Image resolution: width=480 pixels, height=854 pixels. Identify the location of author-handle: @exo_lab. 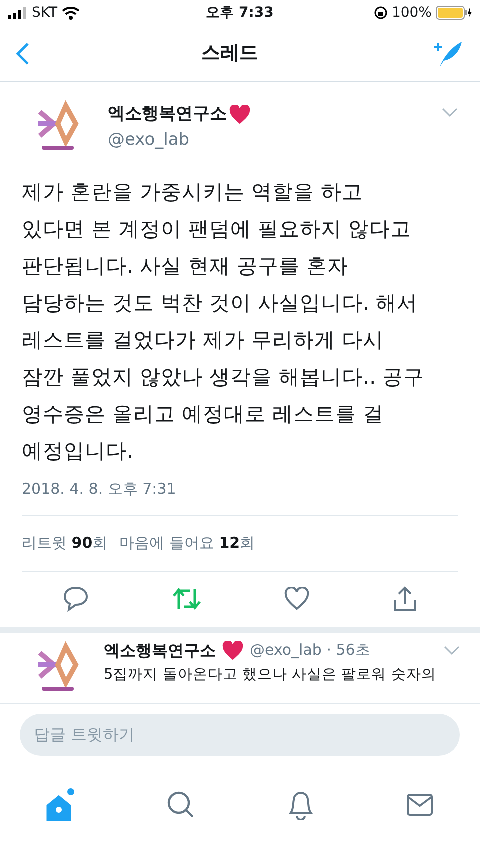
(264, 140).